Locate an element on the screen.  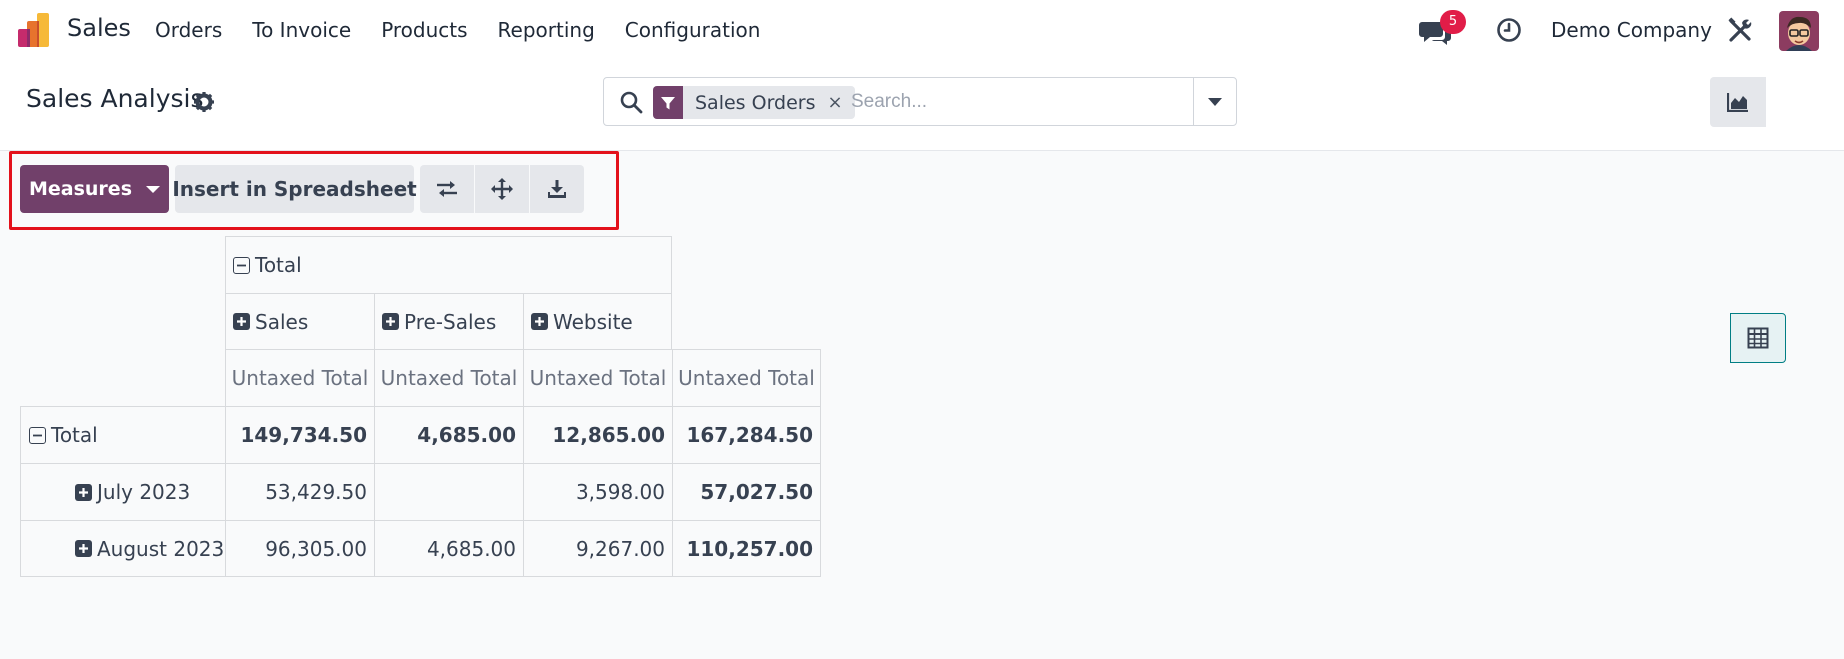
pivot-cell-total: 110,257.00 is located at coordinates (746, 548).